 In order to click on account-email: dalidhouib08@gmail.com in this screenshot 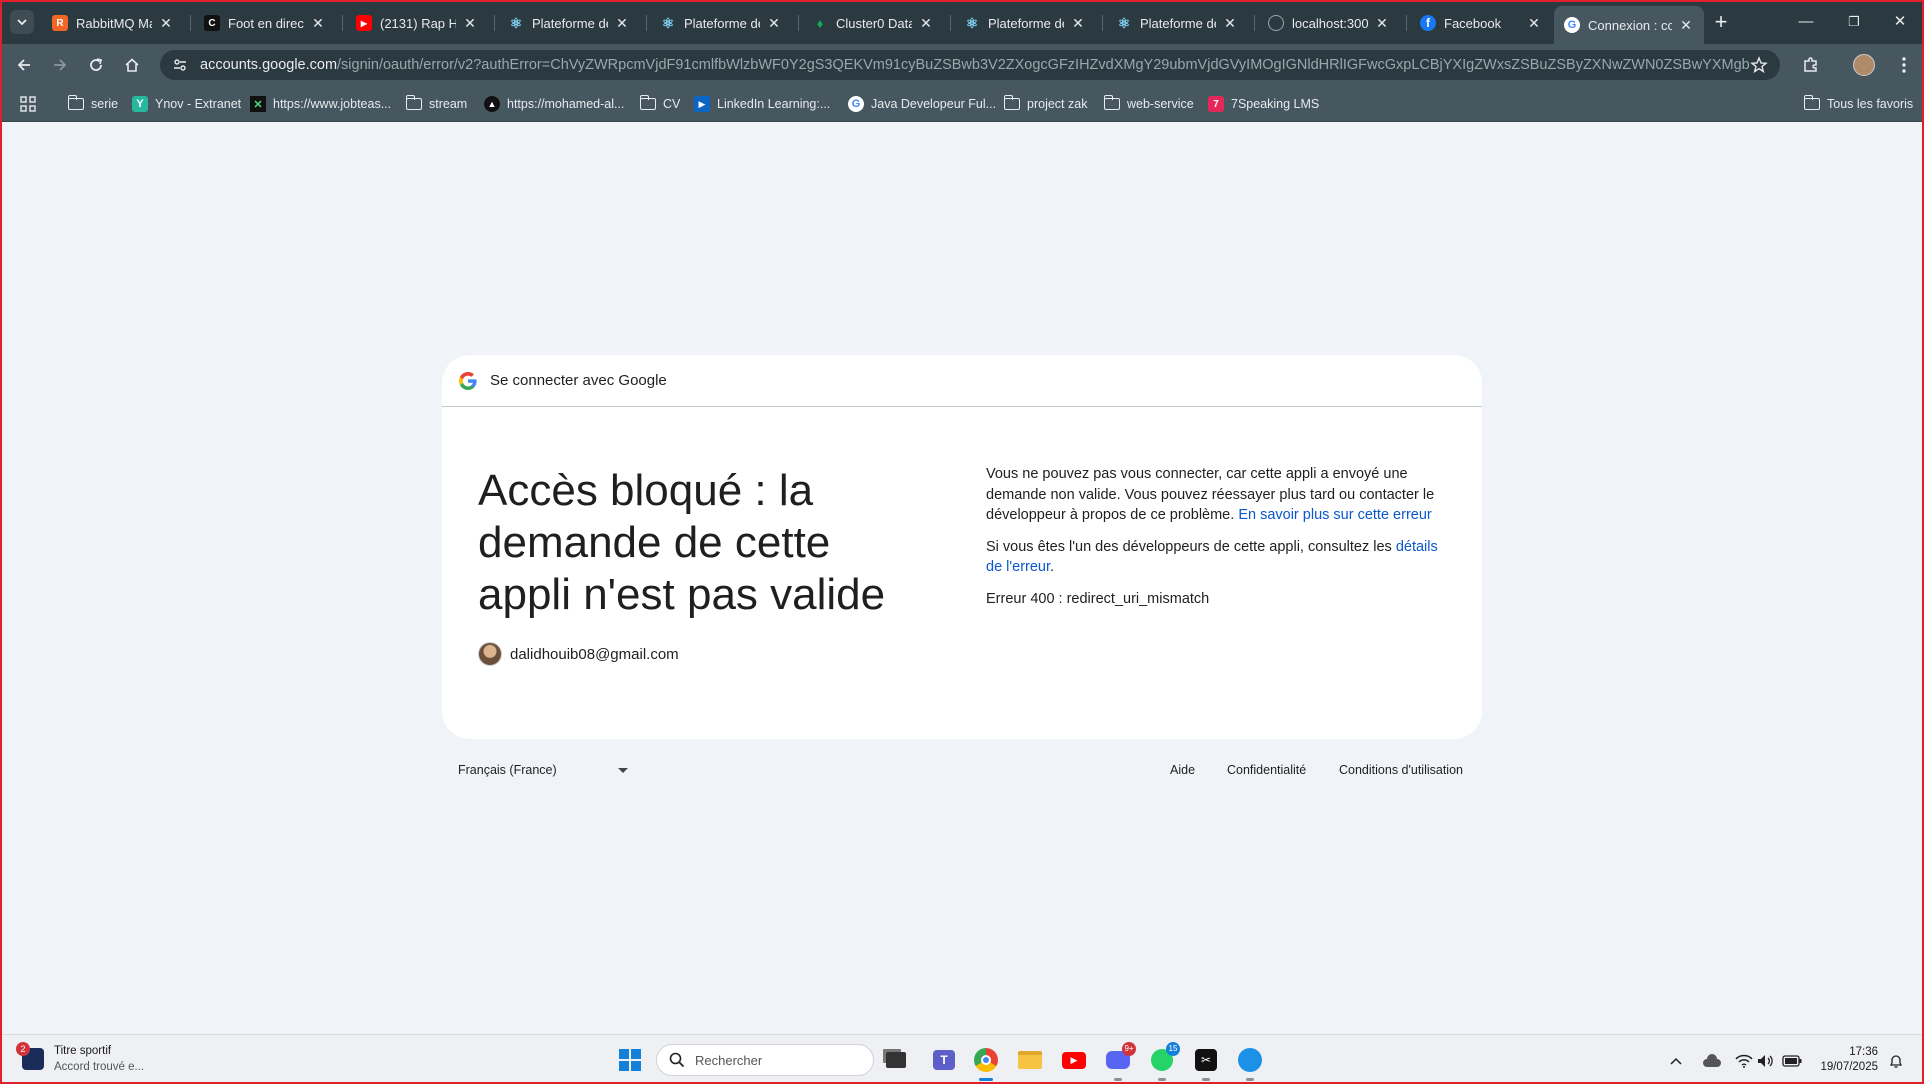, I will do `click(594, 654)`.